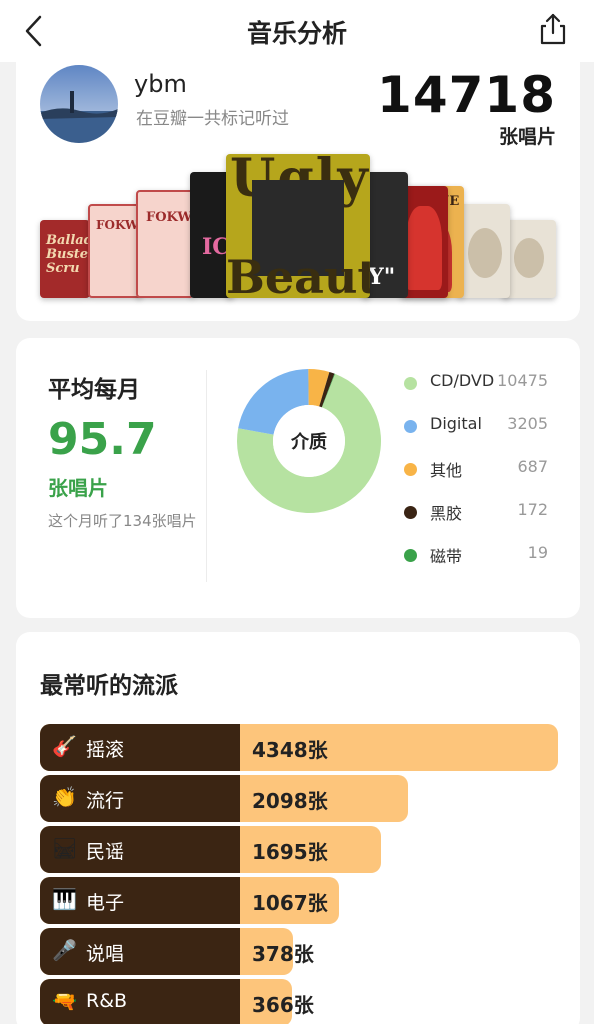 The image size is (594, 1024). I want to click on legend-label: 磁带, so click(446, 556).